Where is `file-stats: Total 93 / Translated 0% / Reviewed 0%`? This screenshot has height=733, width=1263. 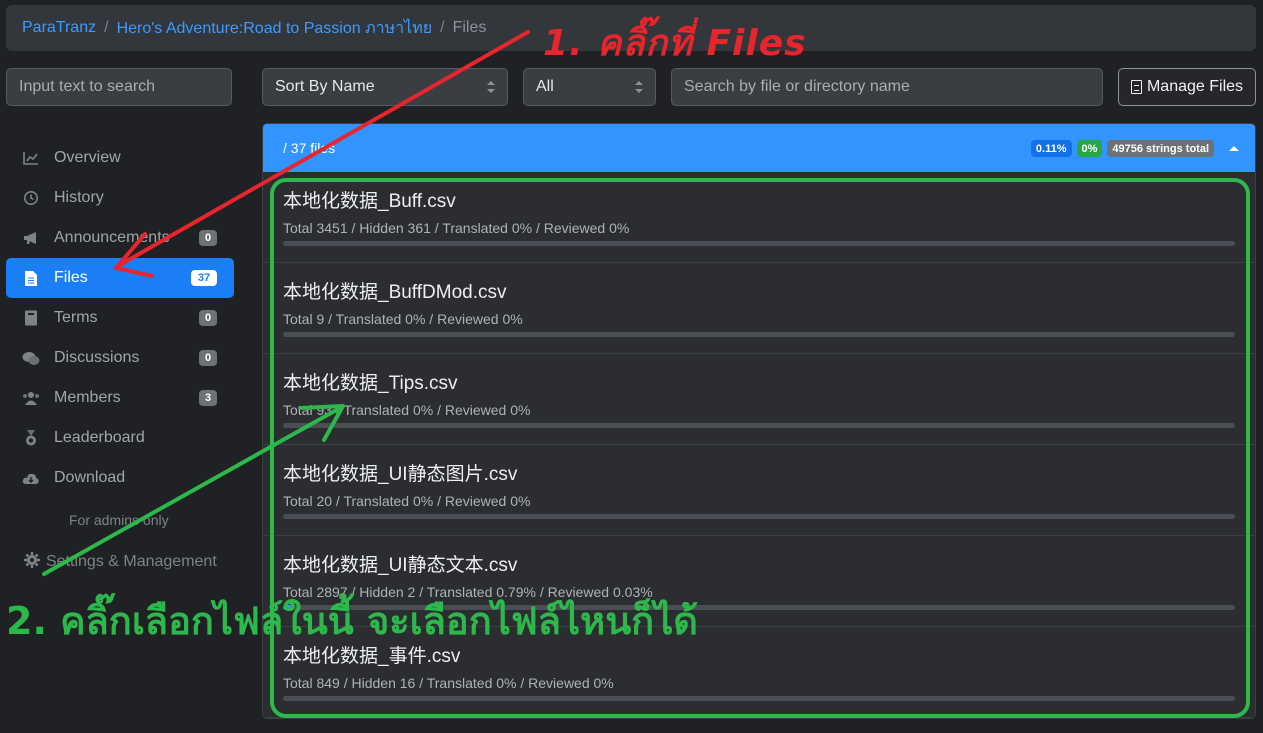 file-stats: Total 93 / Translated 0% / Reviewed 0% is located at coordinates (407, 410).